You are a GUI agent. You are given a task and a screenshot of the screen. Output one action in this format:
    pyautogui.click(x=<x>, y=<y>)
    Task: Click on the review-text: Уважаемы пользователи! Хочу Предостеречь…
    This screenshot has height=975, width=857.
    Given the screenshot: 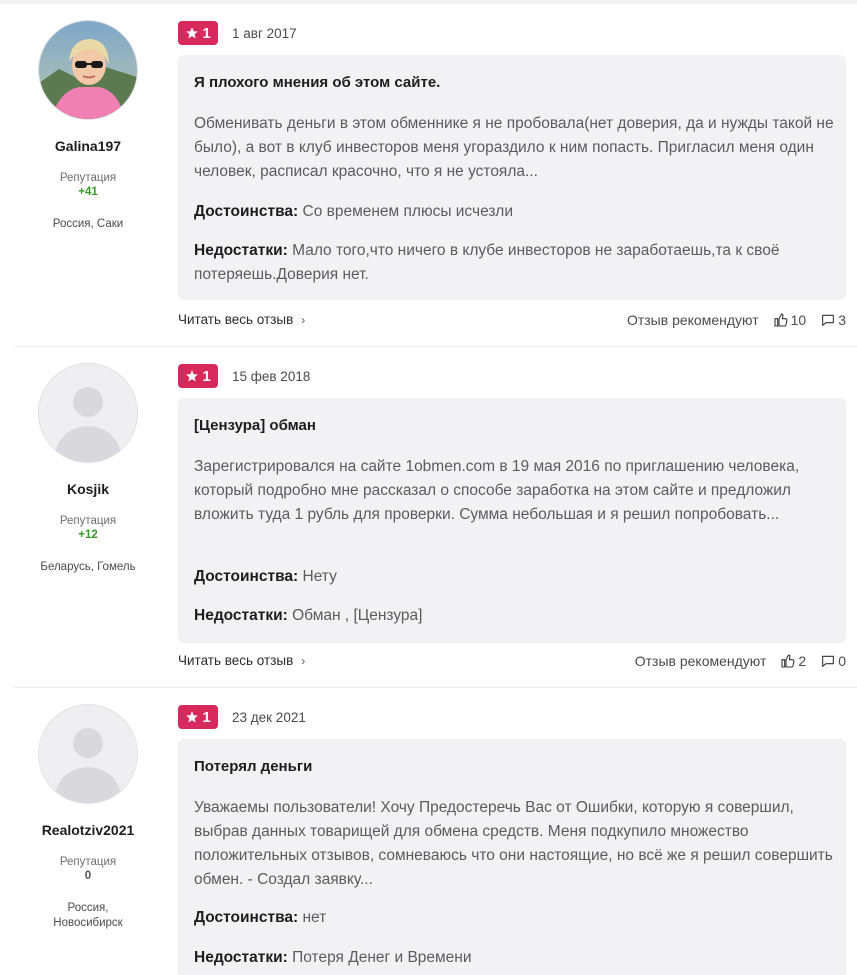 What is the action you would take?
    pyautogui.click(x=513, y=843)
    